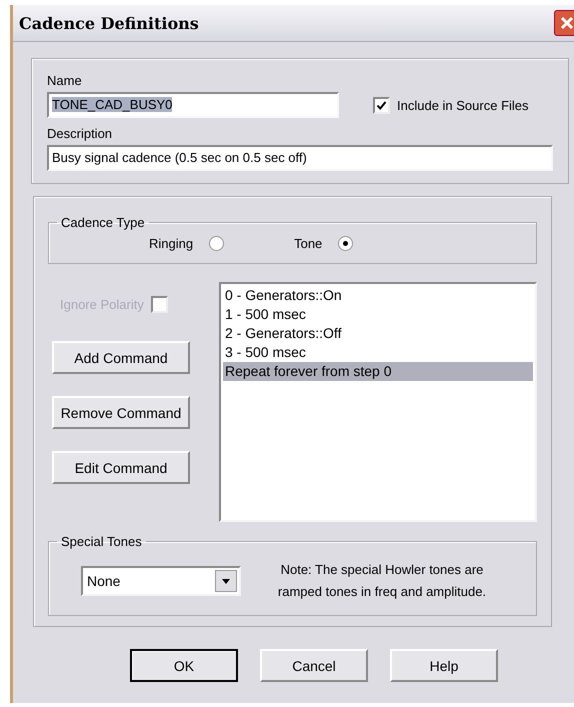 This screenshot has width=574, height=707. Describe the element at coordinates (193, 105) in the screenshot. I see `name-field: TONE_CAD_BUSY0` at that location.